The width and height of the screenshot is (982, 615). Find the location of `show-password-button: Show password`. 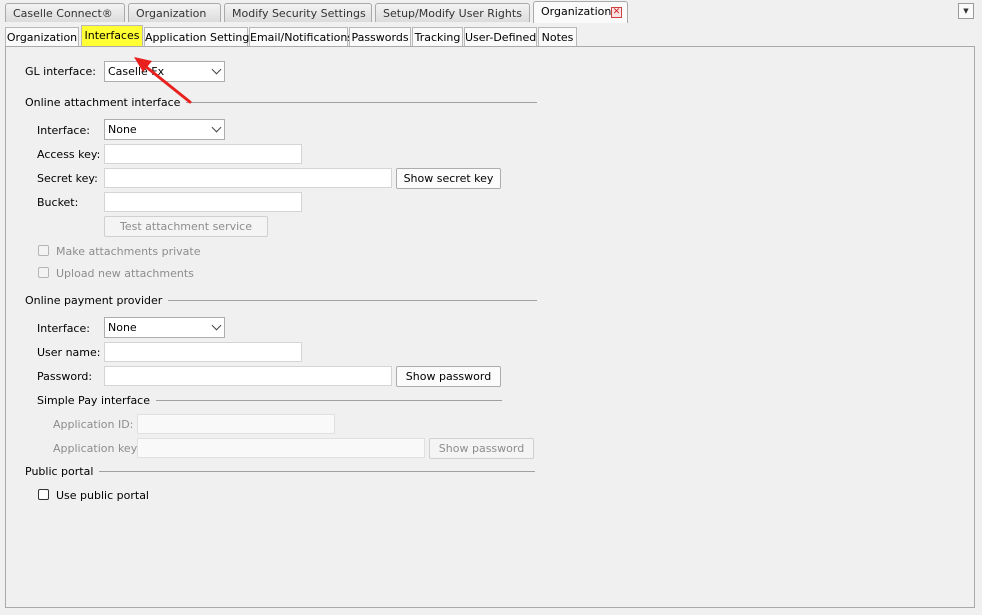

show-password-button: Show password is located at coordinates (448, 376).